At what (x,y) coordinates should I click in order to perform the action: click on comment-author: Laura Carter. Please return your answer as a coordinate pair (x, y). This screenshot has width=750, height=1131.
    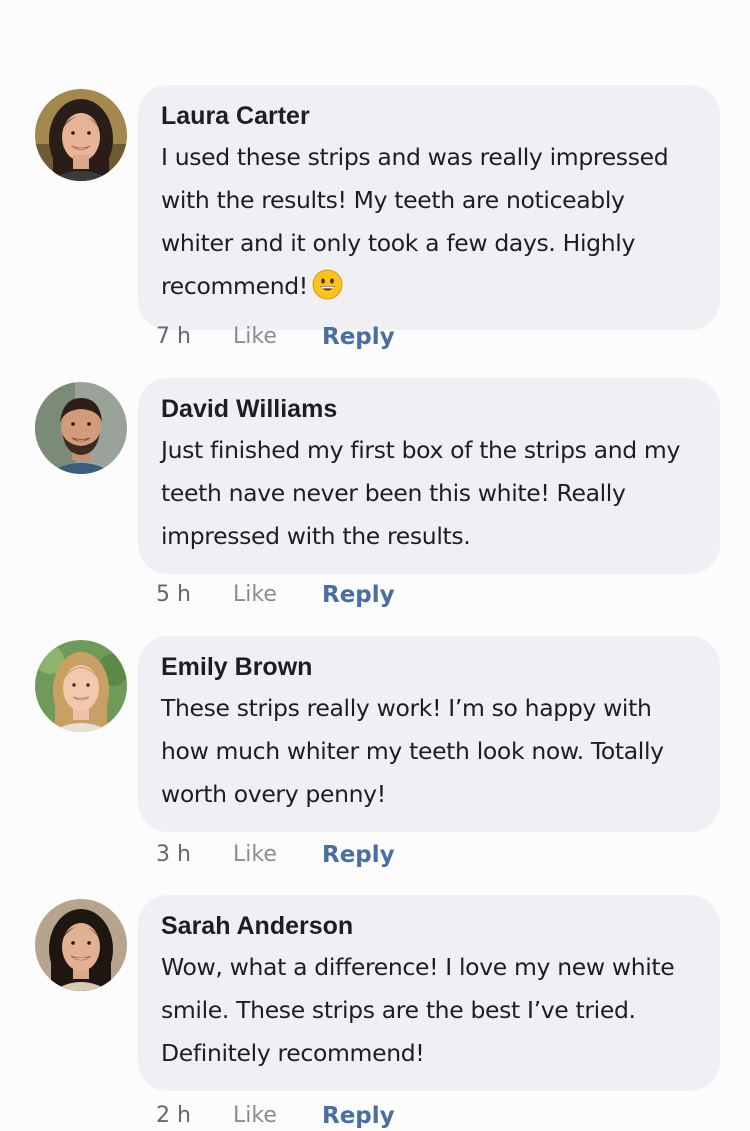
    Looking at the image, I should click on (430, 116).